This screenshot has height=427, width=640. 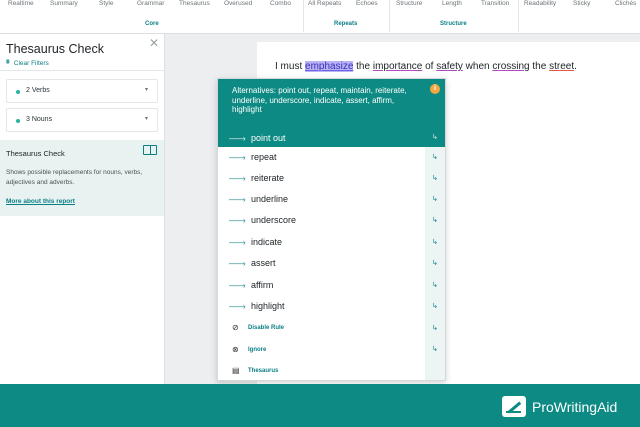 What do you see at coordinates (82, 120) in the screenshot?
I see `category-nouns: 3 Nouns ▾` at bounding box center [82, 120].